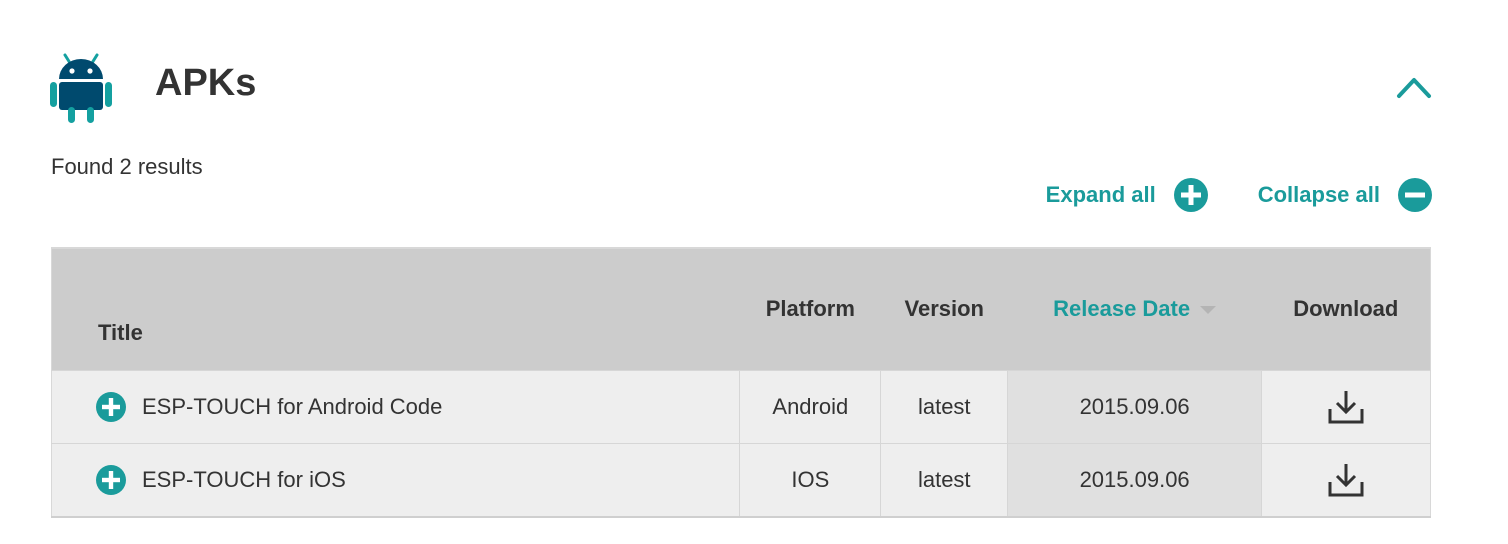  I want to click on expand-all-button: Expand all, so click(1127, 195).